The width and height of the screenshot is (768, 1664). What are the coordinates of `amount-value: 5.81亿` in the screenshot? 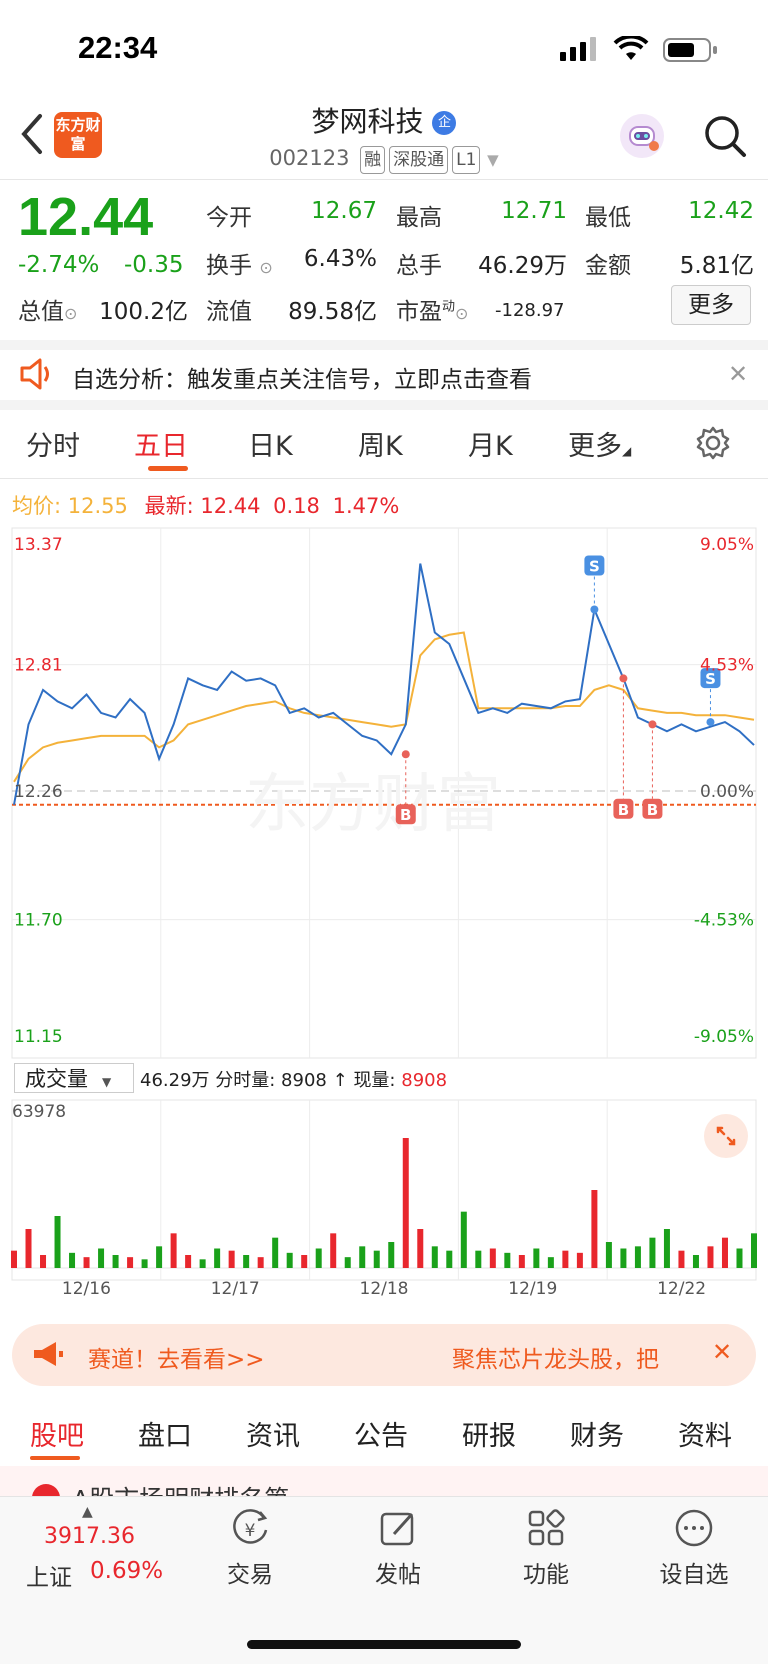 It's located at (716, 266).